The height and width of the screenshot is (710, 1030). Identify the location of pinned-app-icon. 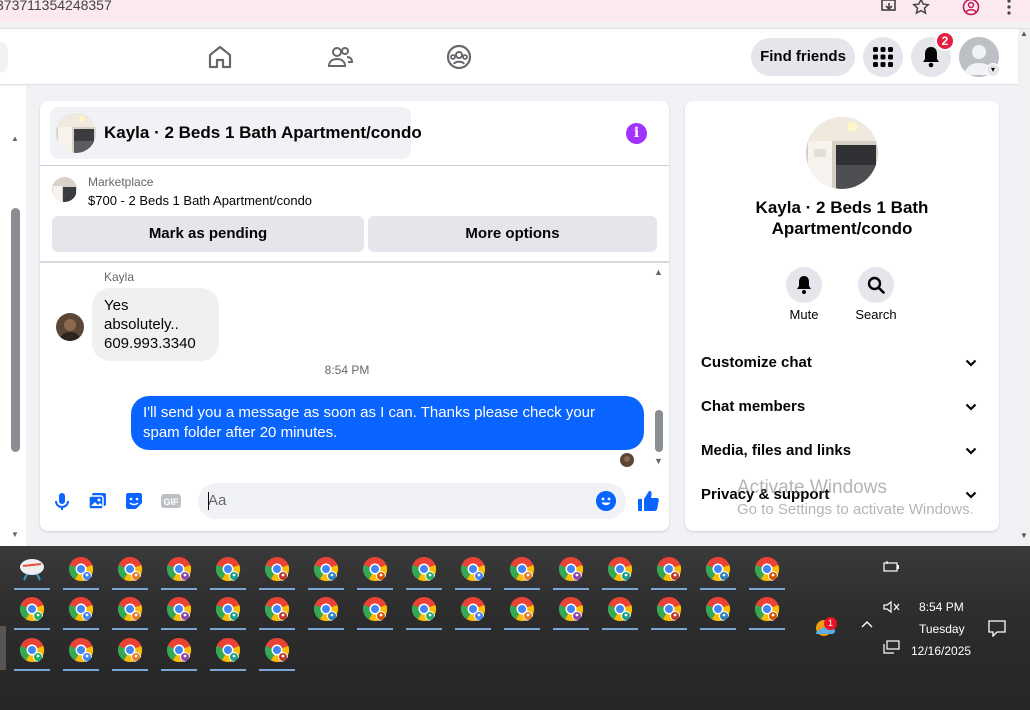
(32, 572).